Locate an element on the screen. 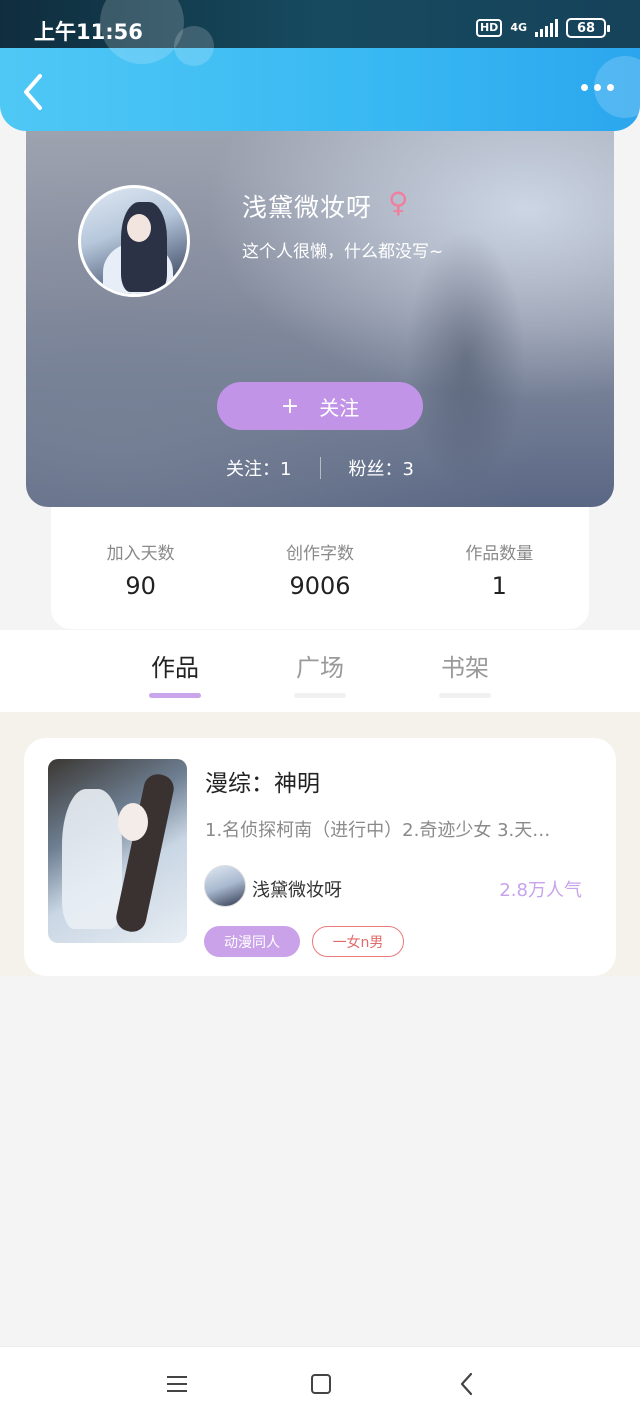 The height and width of the screenshot is (1422, 640). tab-bar: 作品 广场 书架 is located at coordinates (320, 671).